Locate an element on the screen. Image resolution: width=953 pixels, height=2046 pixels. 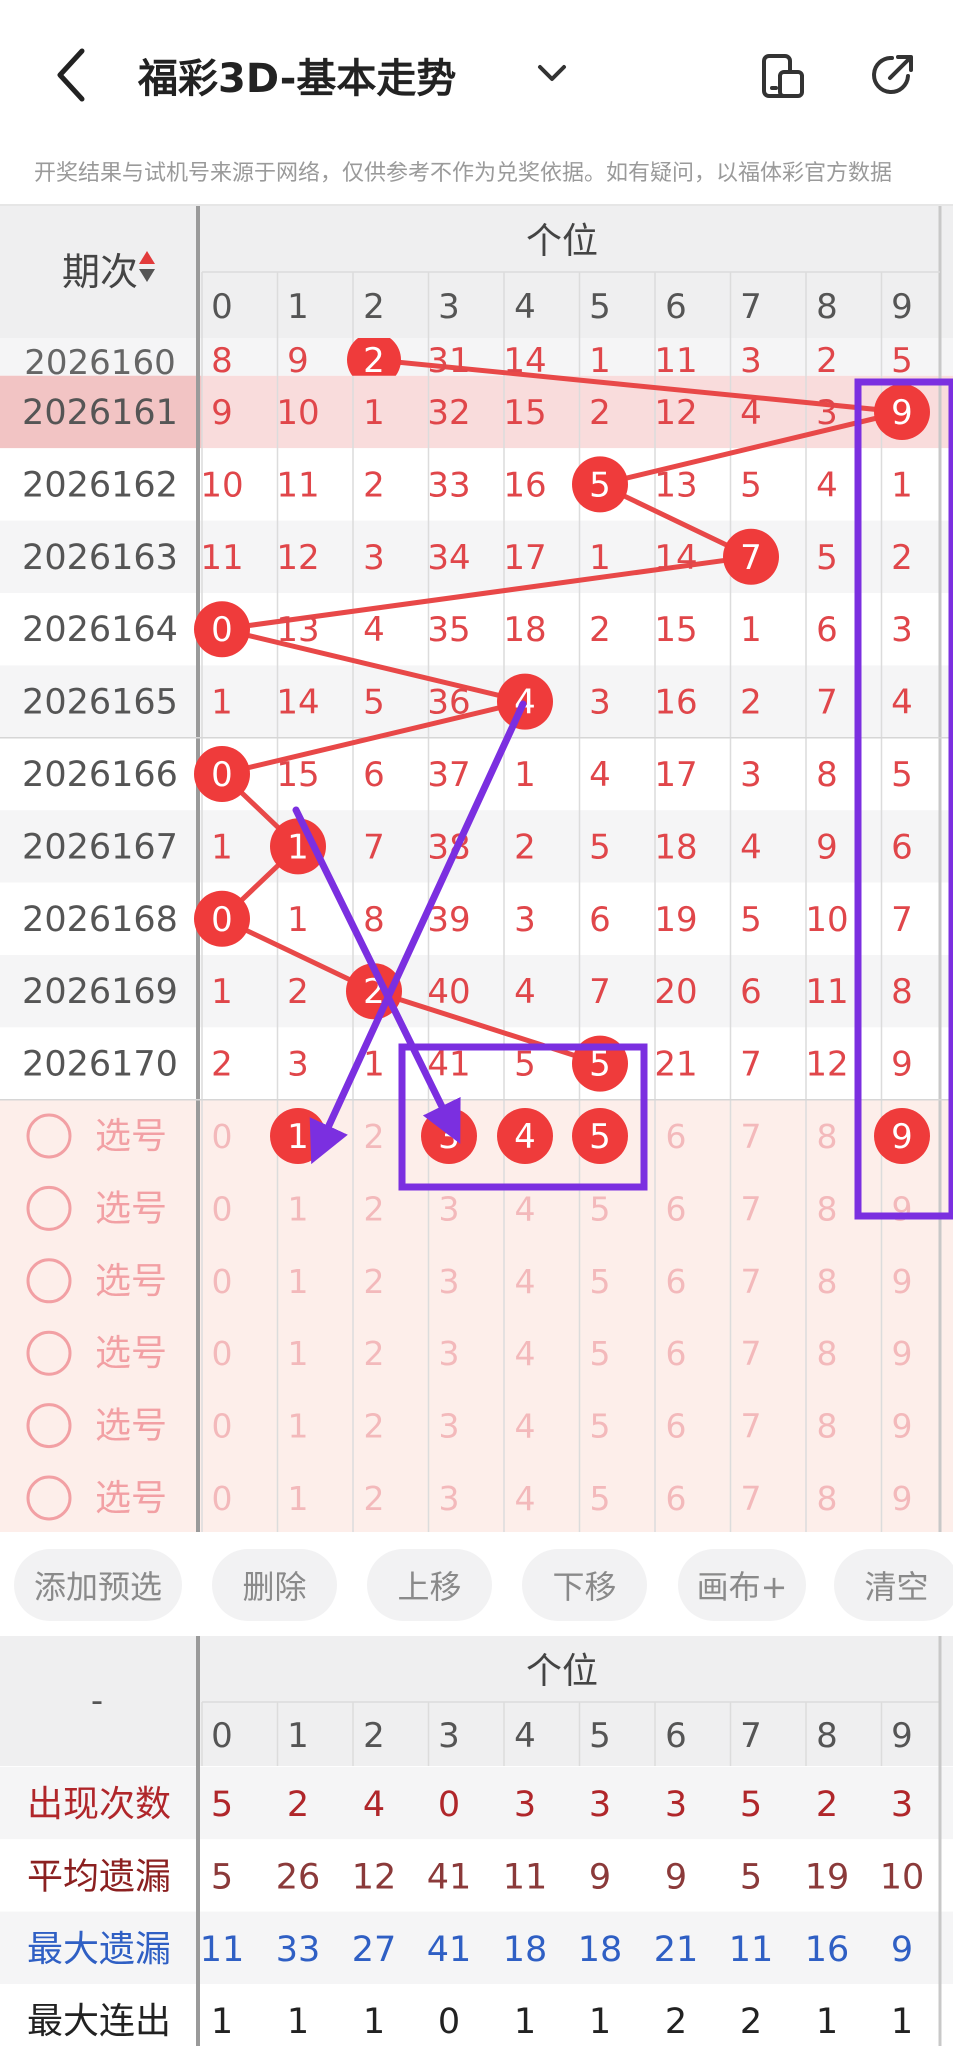
selected-number: 5 is located at coordinates (600, 1137).